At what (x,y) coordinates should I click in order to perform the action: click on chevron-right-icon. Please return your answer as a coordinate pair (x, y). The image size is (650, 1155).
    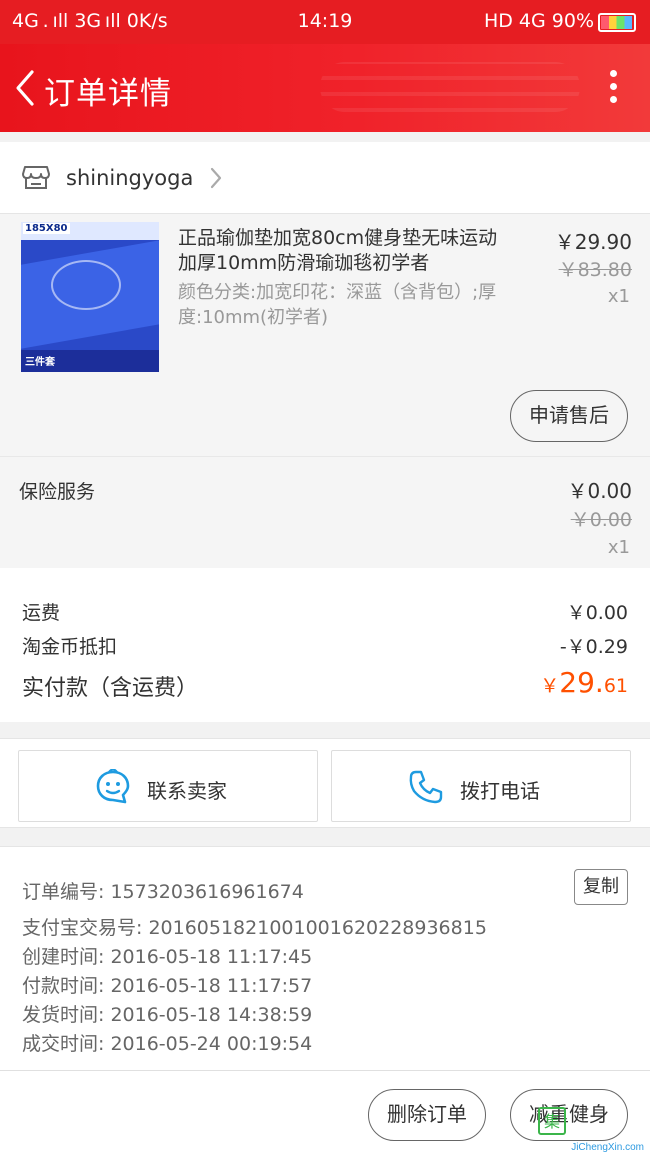
    Looking at the image, I should click on (216, 178).